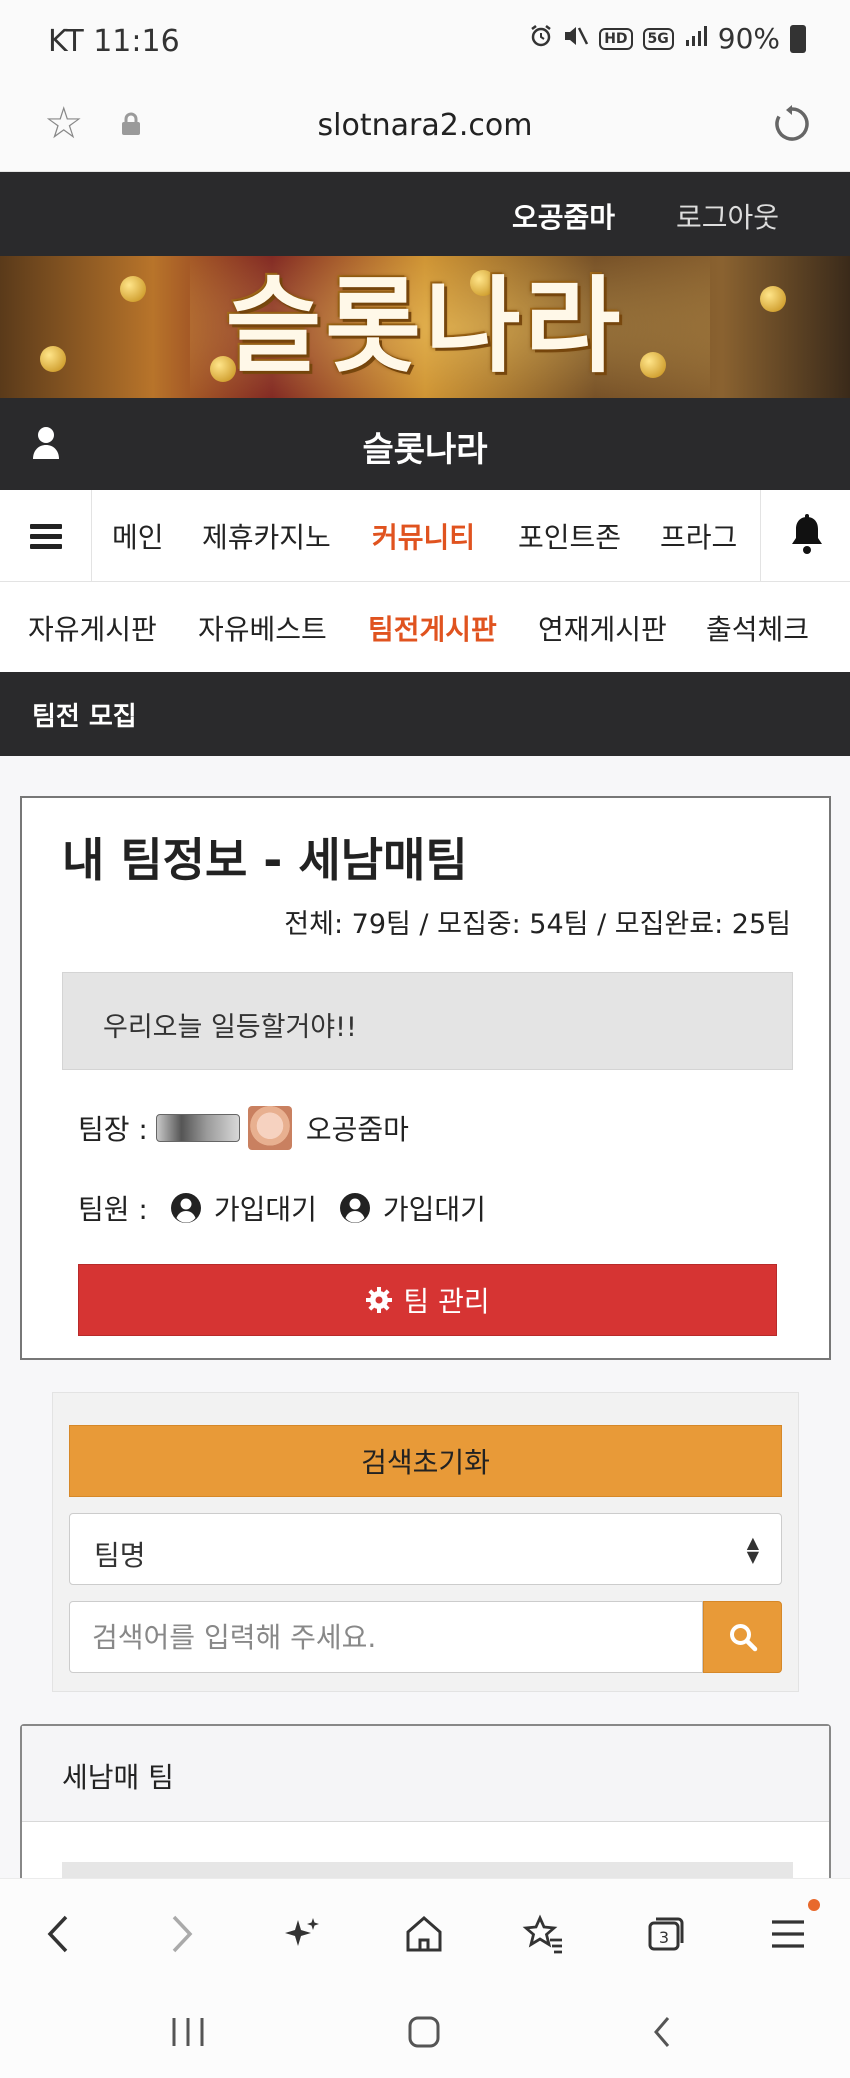 The width and height of the screenshot is (850, 2078). What do you see at coordinates (120, 1555) in the screenshot?
I see `search-type-value: 팀명` at bounding box center [120, 1555].